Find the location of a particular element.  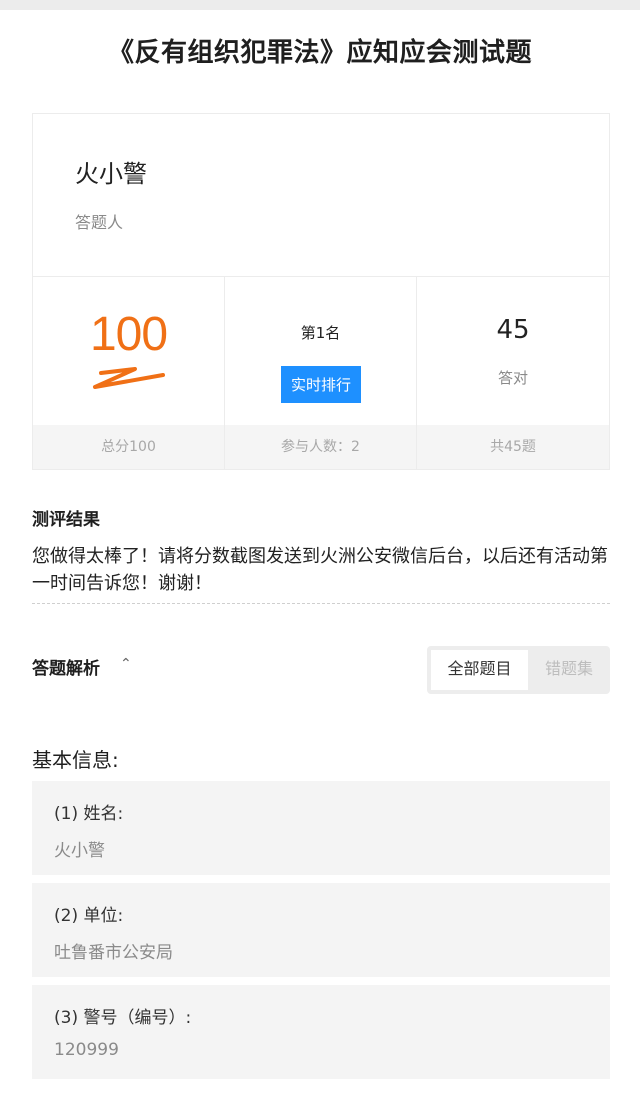

info-field-unit: (2) 单位: 吐鲁番市公安局 is located at coordinates (321, 930).